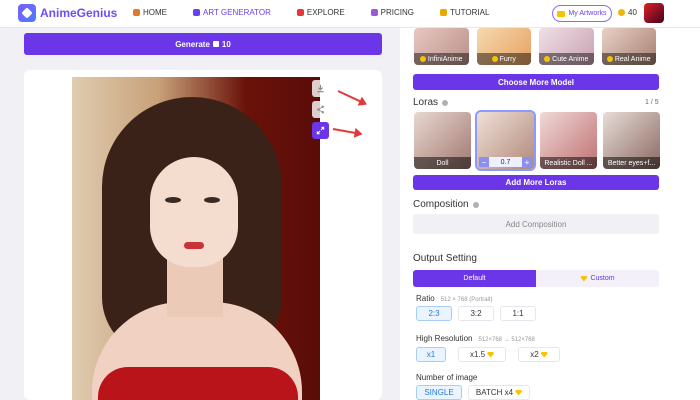 The height and width of the screenshot is (400, 700). What do you see at coordinates (392, 12) in the screenshot?
I see `nav-pricing: PRICING` at bounding box center [392, 12].